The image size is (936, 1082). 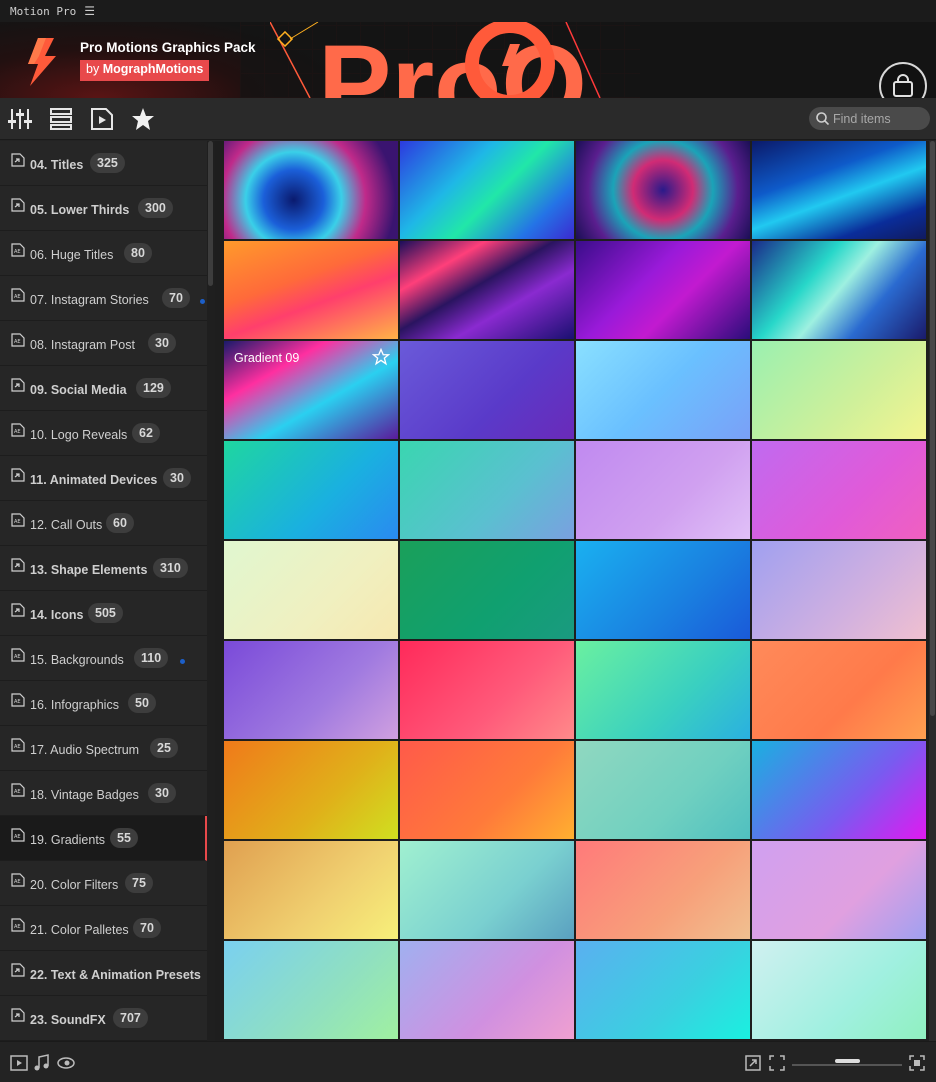 I want to click on gallery-scrollbar, so click(x=932, y=591).